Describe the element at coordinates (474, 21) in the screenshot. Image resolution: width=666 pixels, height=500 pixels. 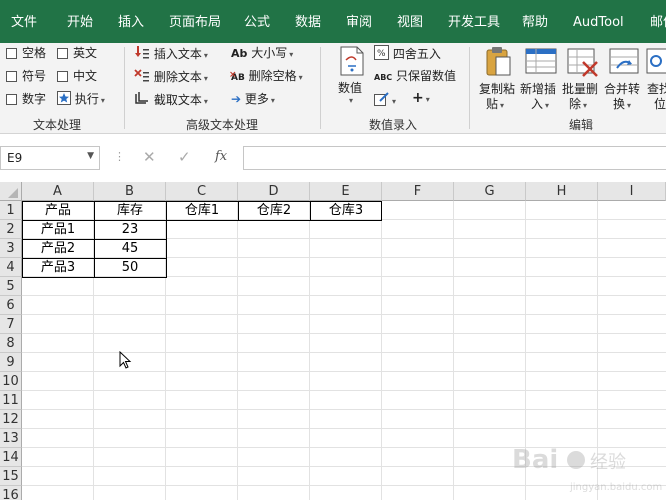
I see `tab-developer: 开发工具` at that location.